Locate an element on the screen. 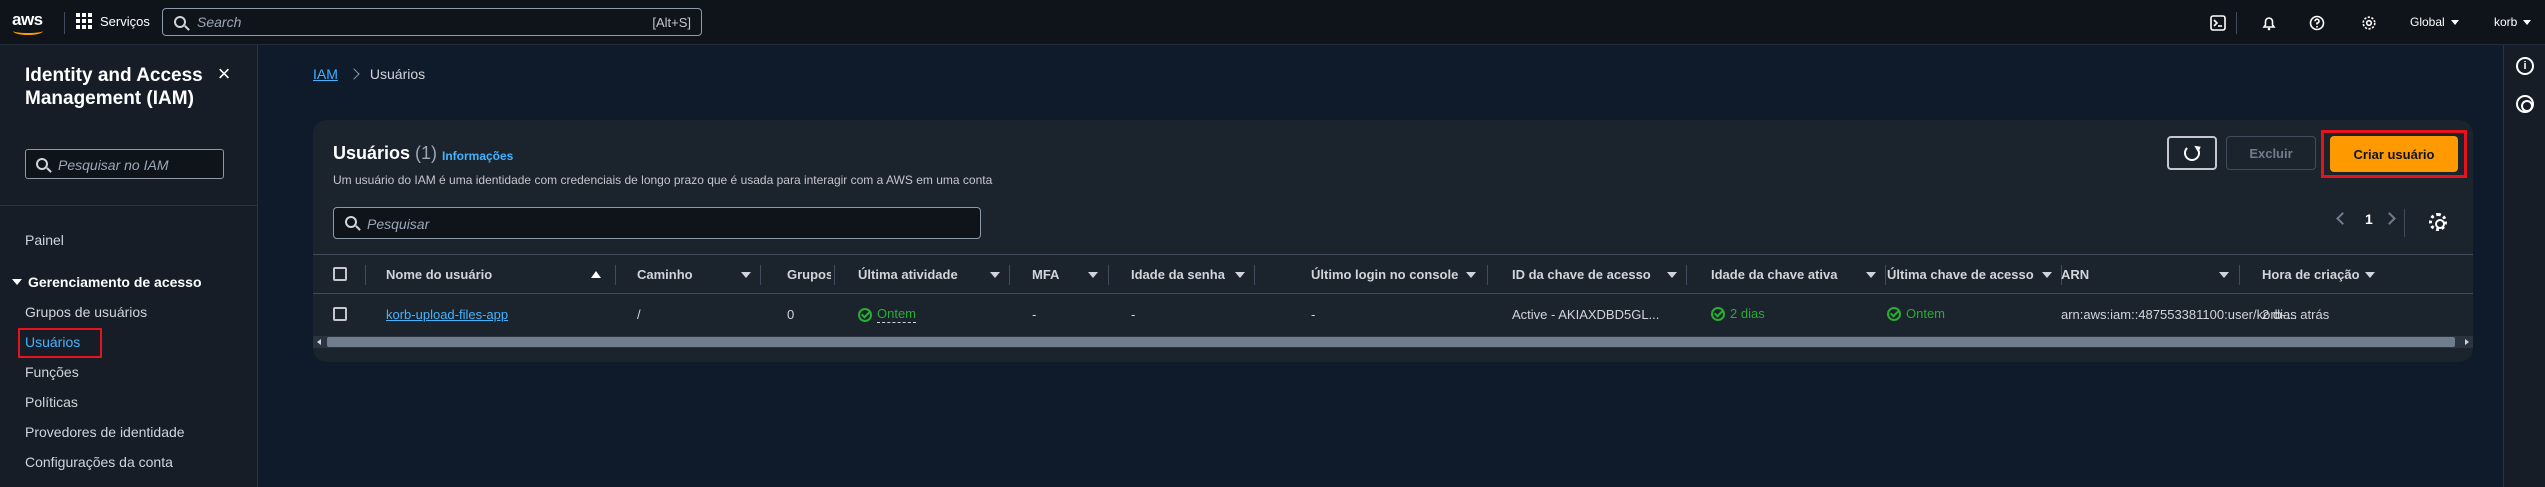 The image size is (2545, 487). chevron-down-icon is located at coordinates (2454, 22).